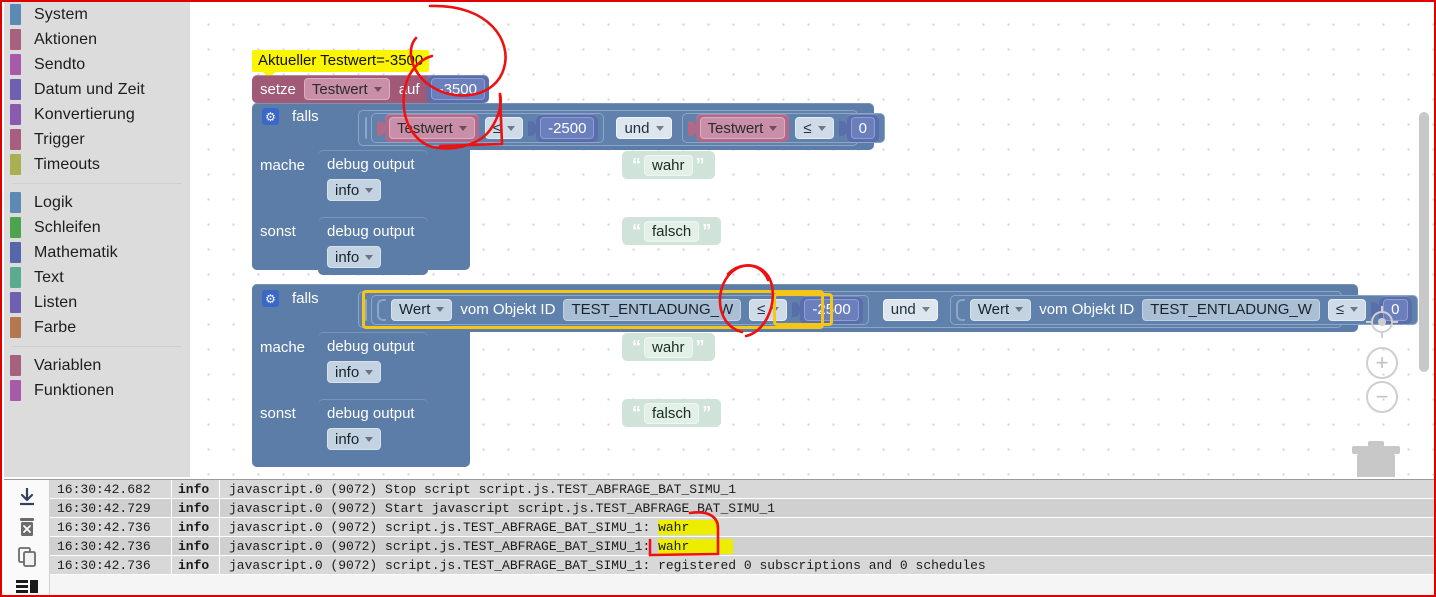 Image resolution: width=1436 pixels, height=597 pixels. I want to click on toolbox-item-logik: Logik, so click(97, 202).